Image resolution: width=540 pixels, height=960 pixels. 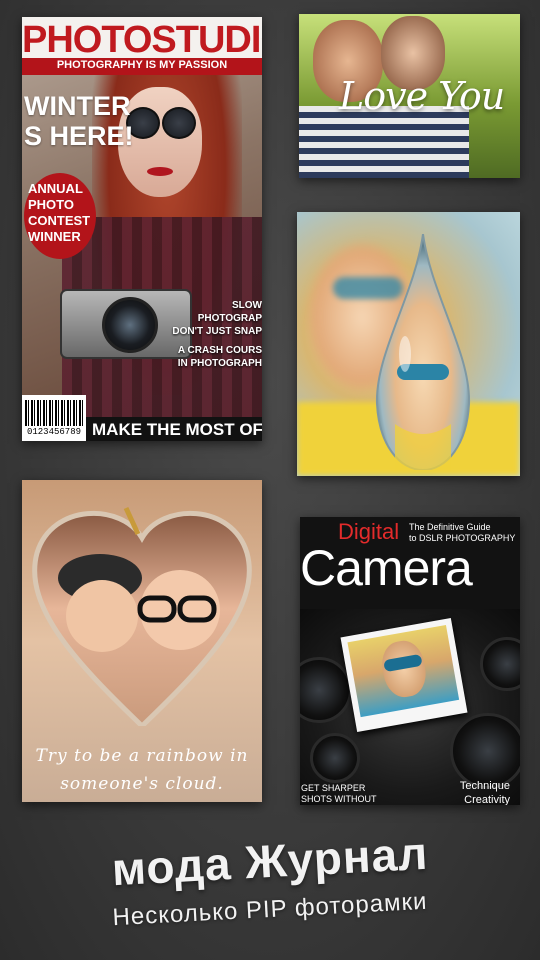 What do you see at coordinates (484, 786) in the screenshot?
I see `cover-topic: Technique` at bounding box center [484, 786].